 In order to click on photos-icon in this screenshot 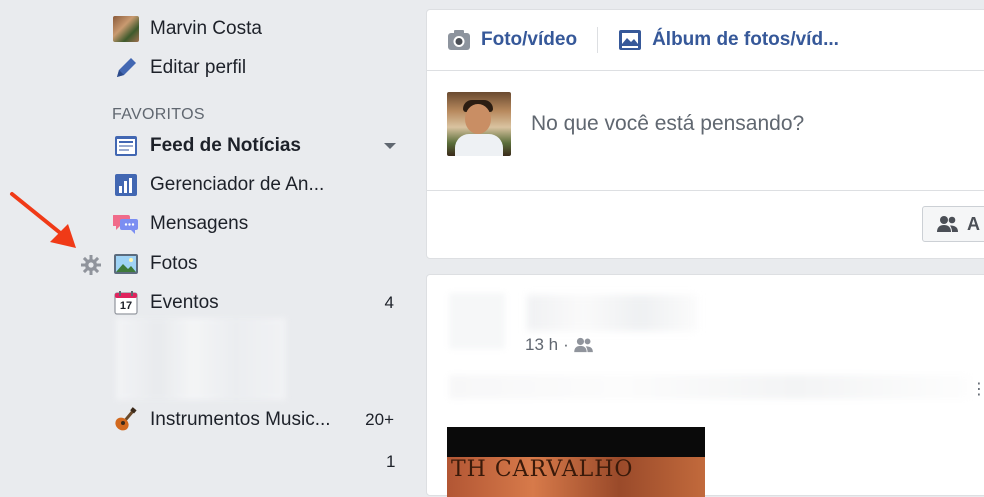, I will do `click(126, 264)`.